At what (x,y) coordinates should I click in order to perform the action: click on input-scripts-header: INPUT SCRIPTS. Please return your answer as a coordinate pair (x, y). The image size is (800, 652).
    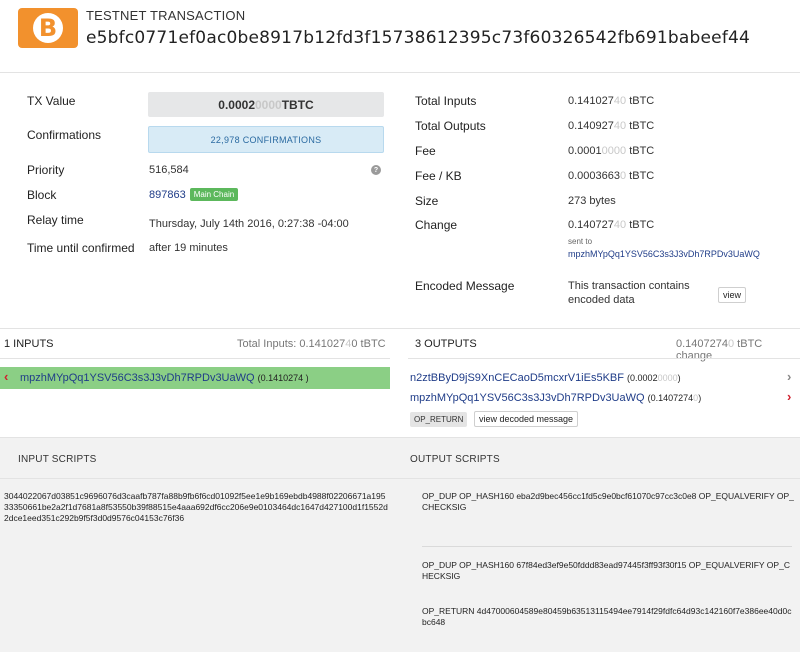
    Looking at the image, I should click on (57, 459).